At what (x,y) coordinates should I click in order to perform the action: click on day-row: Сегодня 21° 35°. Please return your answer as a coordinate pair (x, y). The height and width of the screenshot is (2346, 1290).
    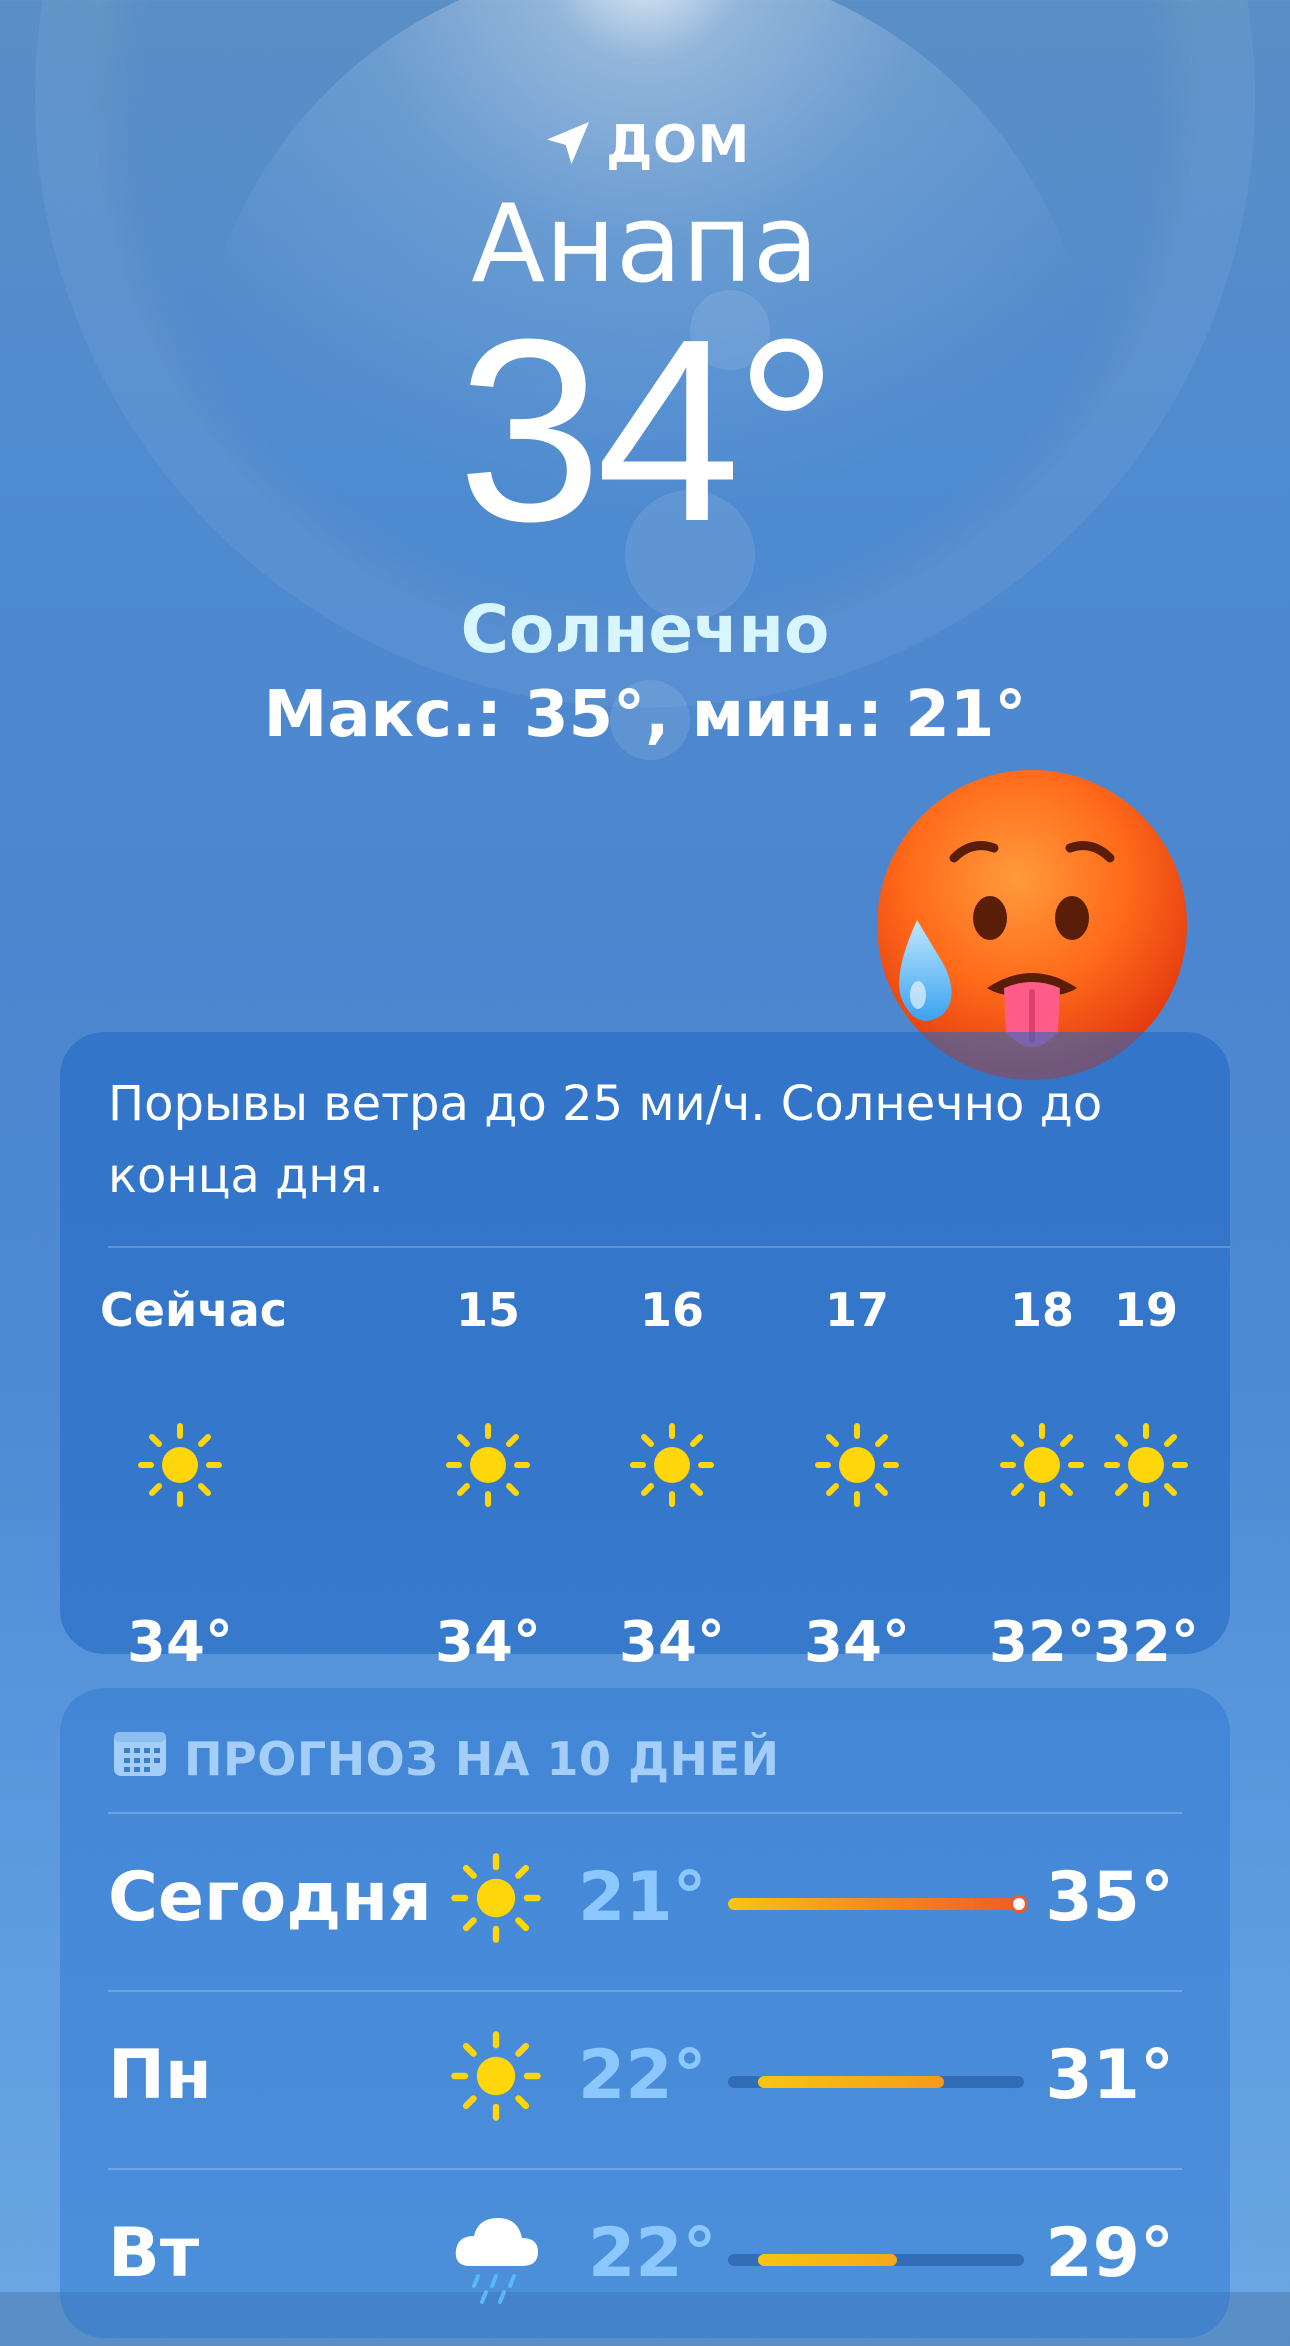
    Looking at the image, I should click on (641, 1902).